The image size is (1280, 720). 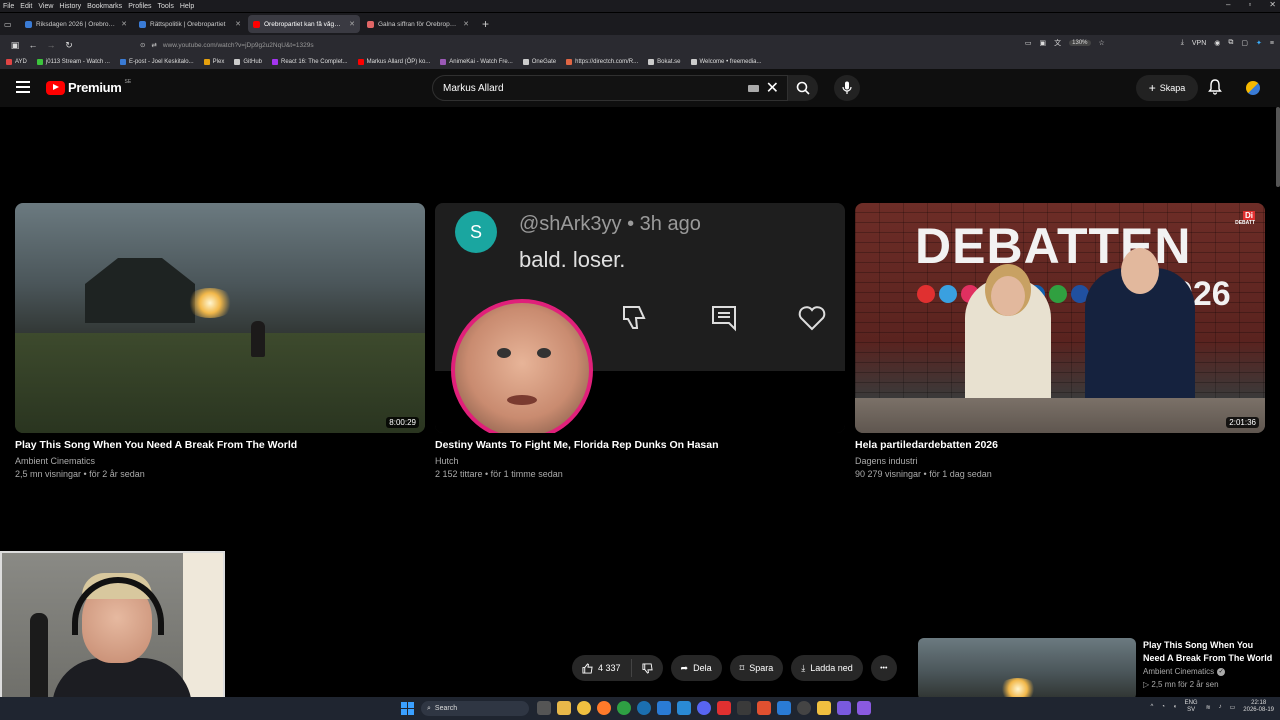 What do you see at coordinates (69, 45) in the screenshot?
I see `reload-icon: ↻` at bounding box center [69, 45].